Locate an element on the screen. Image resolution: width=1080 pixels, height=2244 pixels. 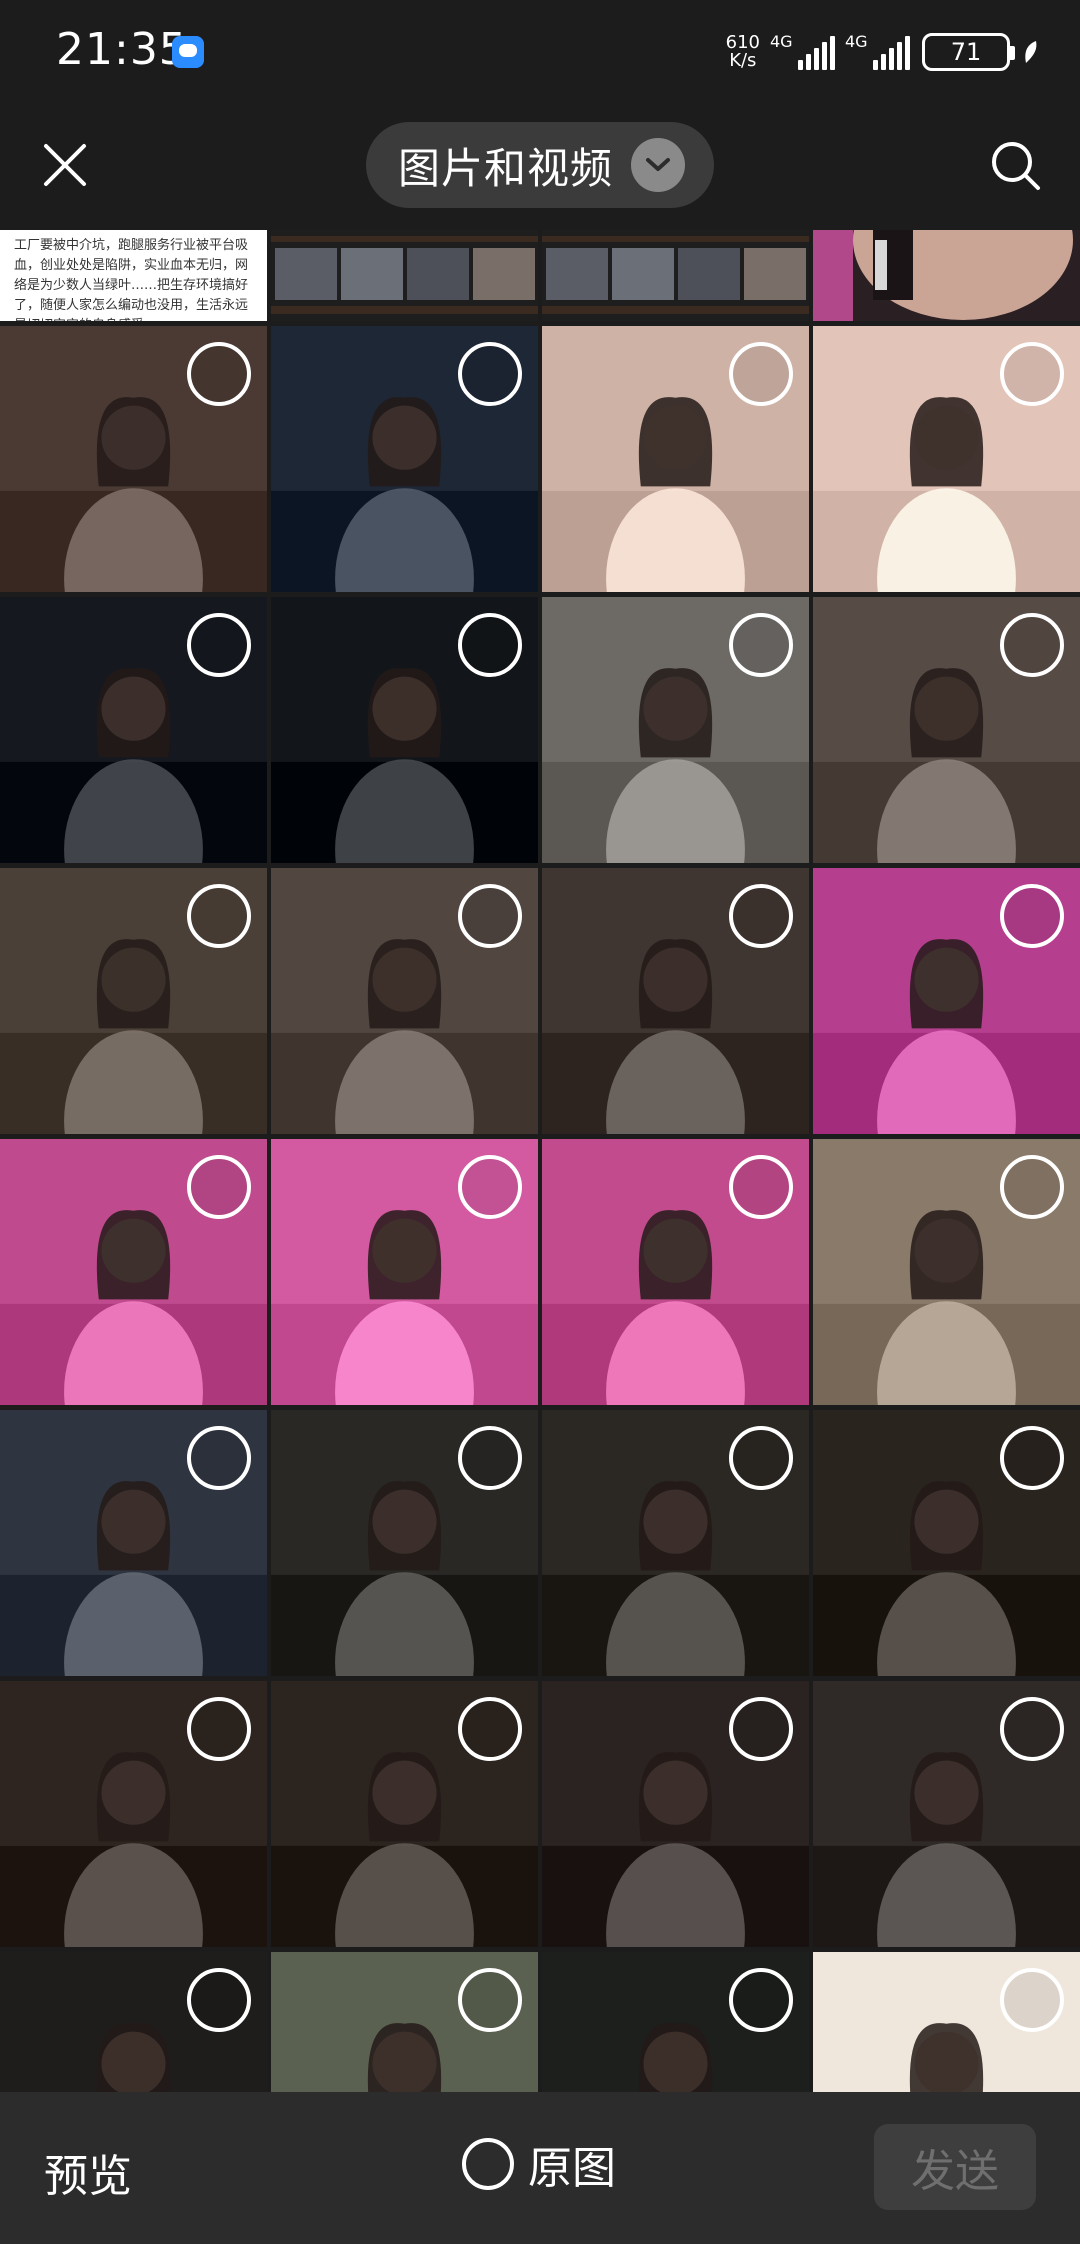
status-time: 21:35 is located at coordinates (122, 49).